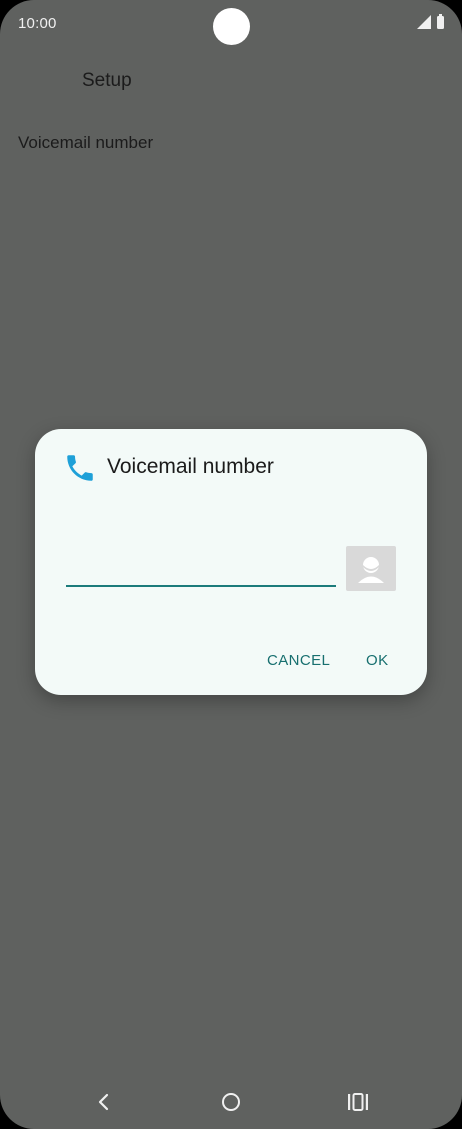 This screenshot has width=462, height=1129. What do you see at coordinates (37, 23) in the screenshot?
I see `status-time: 10:00` at bounding box center [37, 23].